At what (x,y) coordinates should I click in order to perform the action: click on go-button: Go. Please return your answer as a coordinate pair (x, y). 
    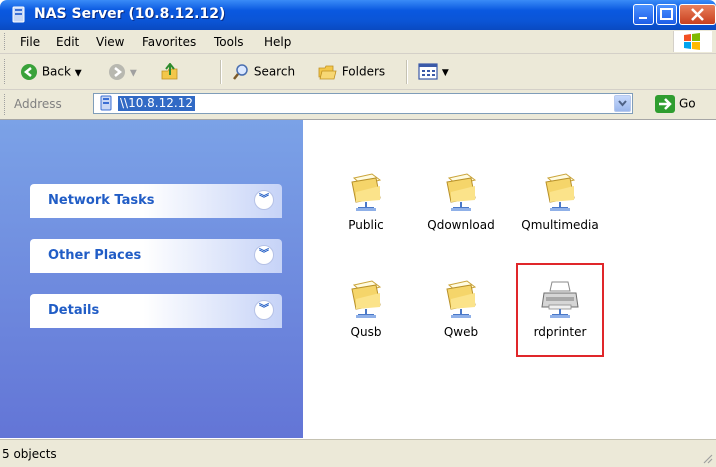
    Looking at the image, I should click on (675, 105).